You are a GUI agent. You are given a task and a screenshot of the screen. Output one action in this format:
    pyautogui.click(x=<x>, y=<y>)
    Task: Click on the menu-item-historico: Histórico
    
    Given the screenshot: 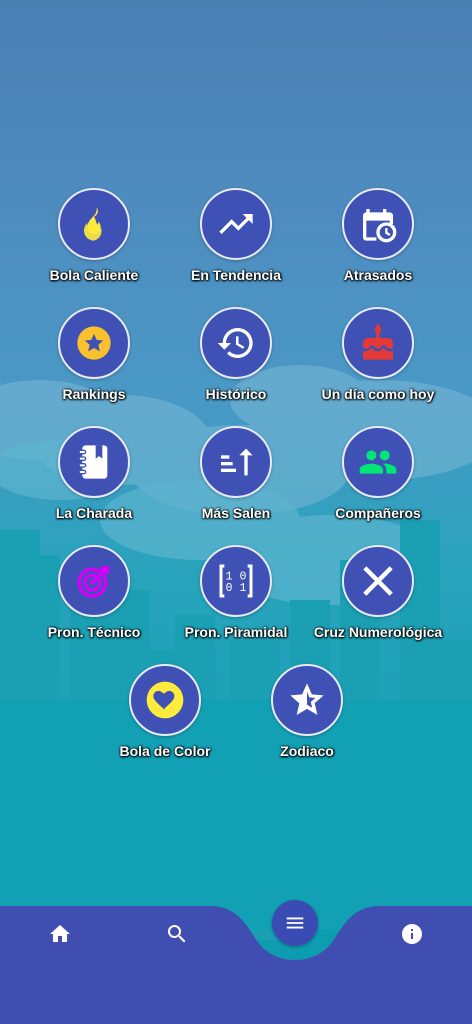 What is the action you would take?
    pyautogui.click(x=236, y=354)
    